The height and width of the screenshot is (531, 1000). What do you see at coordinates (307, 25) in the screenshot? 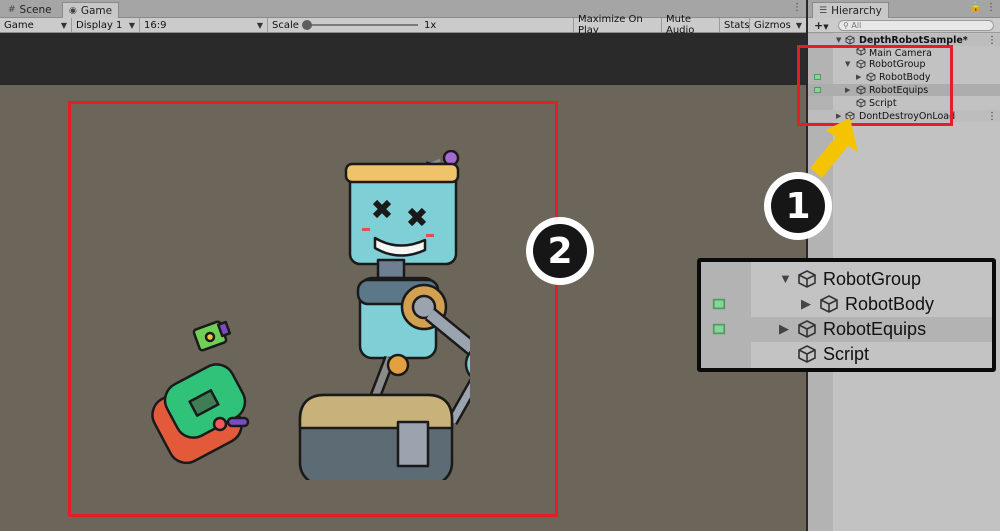
I see `scale-slider-handle` at bounding box center [307, 25].